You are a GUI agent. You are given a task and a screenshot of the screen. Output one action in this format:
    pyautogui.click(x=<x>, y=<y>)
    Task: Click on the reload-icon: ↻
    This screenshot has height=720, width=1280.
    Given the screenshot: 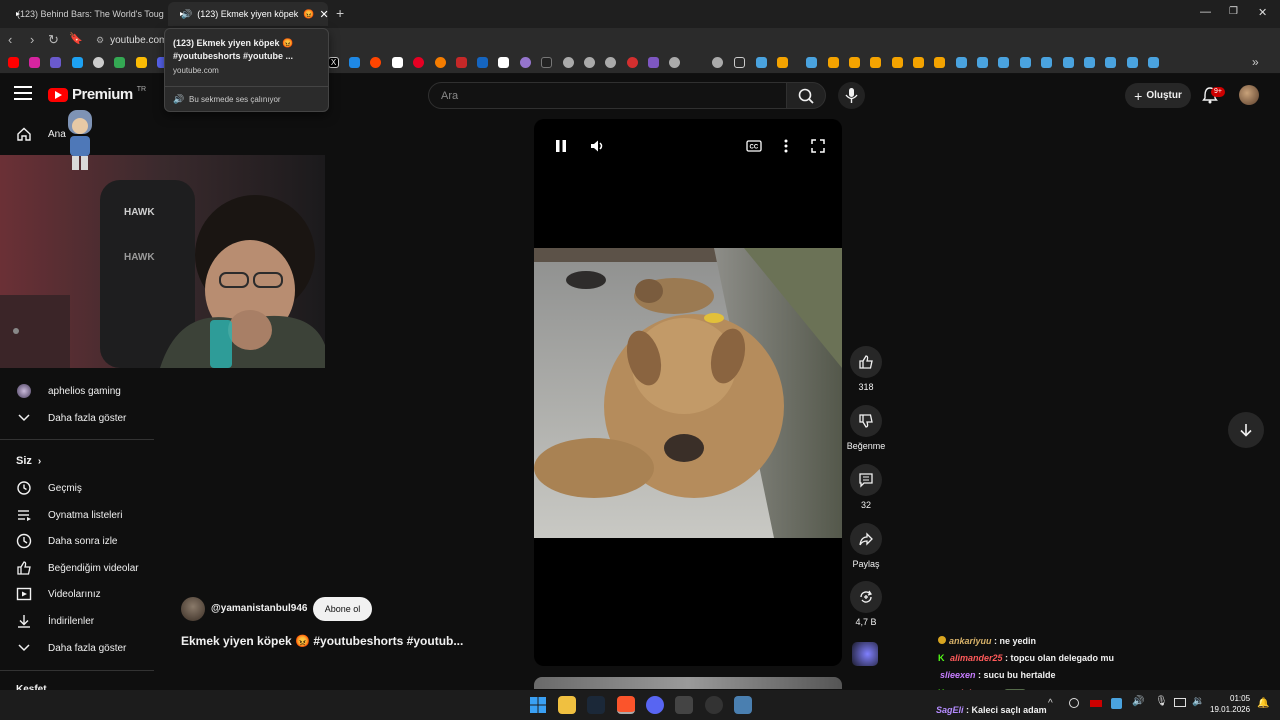 What is the action you would take?
    pyautogui.click(x=53, y=40)
    